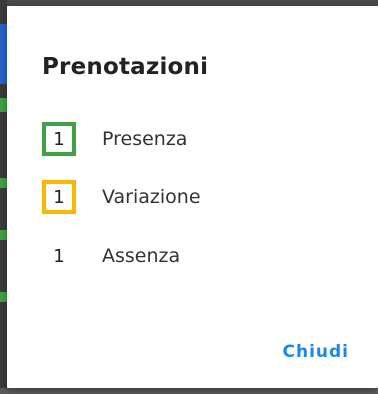 The image size is (378, 394). Describe the element at coordinates (59, 139) in the screenshot. I see `count-badge-presenza: 1` at that location.